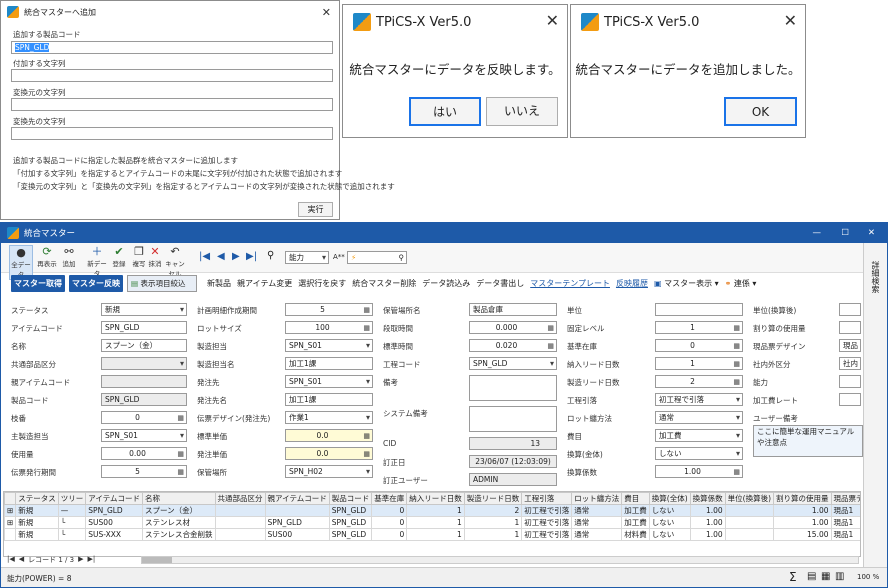 Image resolution: width=888 pixels, height=588 pixels. What do you see at coordinates (179, 510) in the screenshot?
I see `table-cell: スプーン（金）` at bounding box center [179, 510].